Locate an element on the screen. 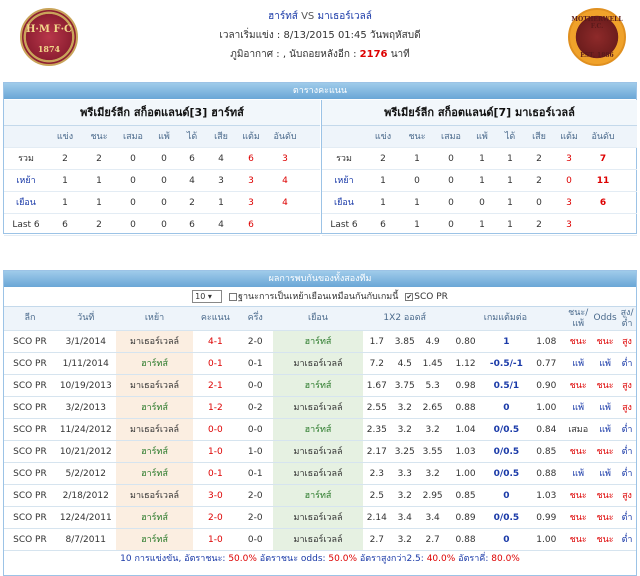  away-standings-header: แข่ง ชนะ เสมอ แพ้ ได้ เสีย แต้ม อันดับ is located at coordinates (479, 137).